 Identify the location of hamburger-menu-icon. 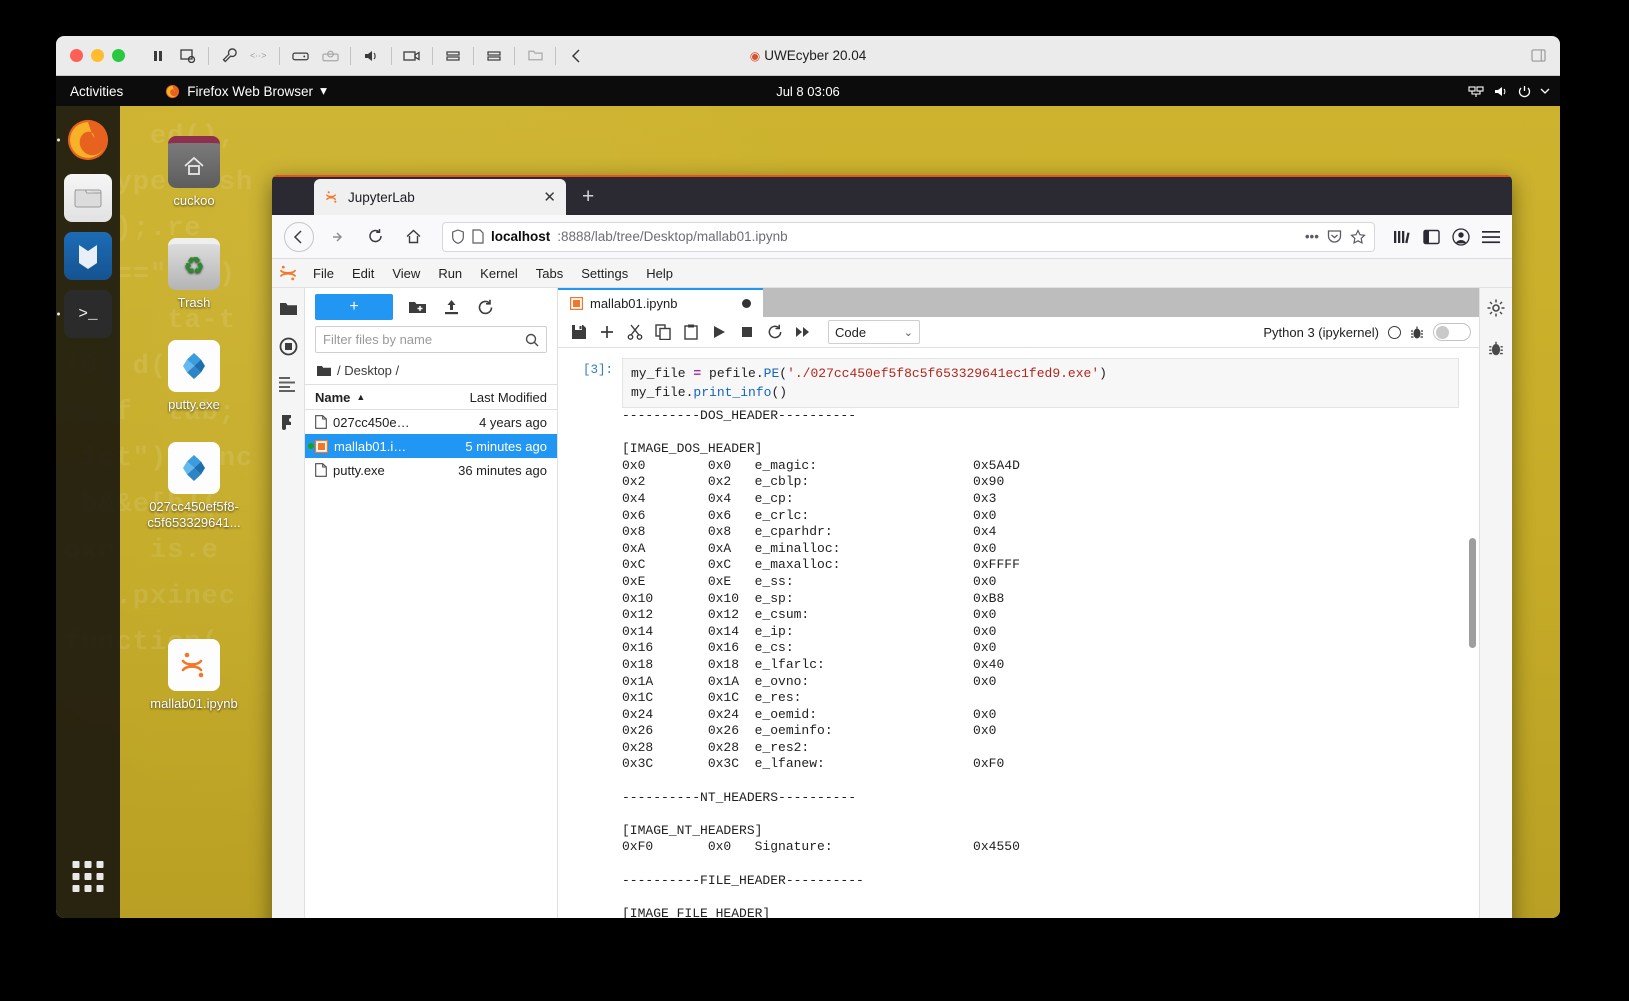
(1491, 237).